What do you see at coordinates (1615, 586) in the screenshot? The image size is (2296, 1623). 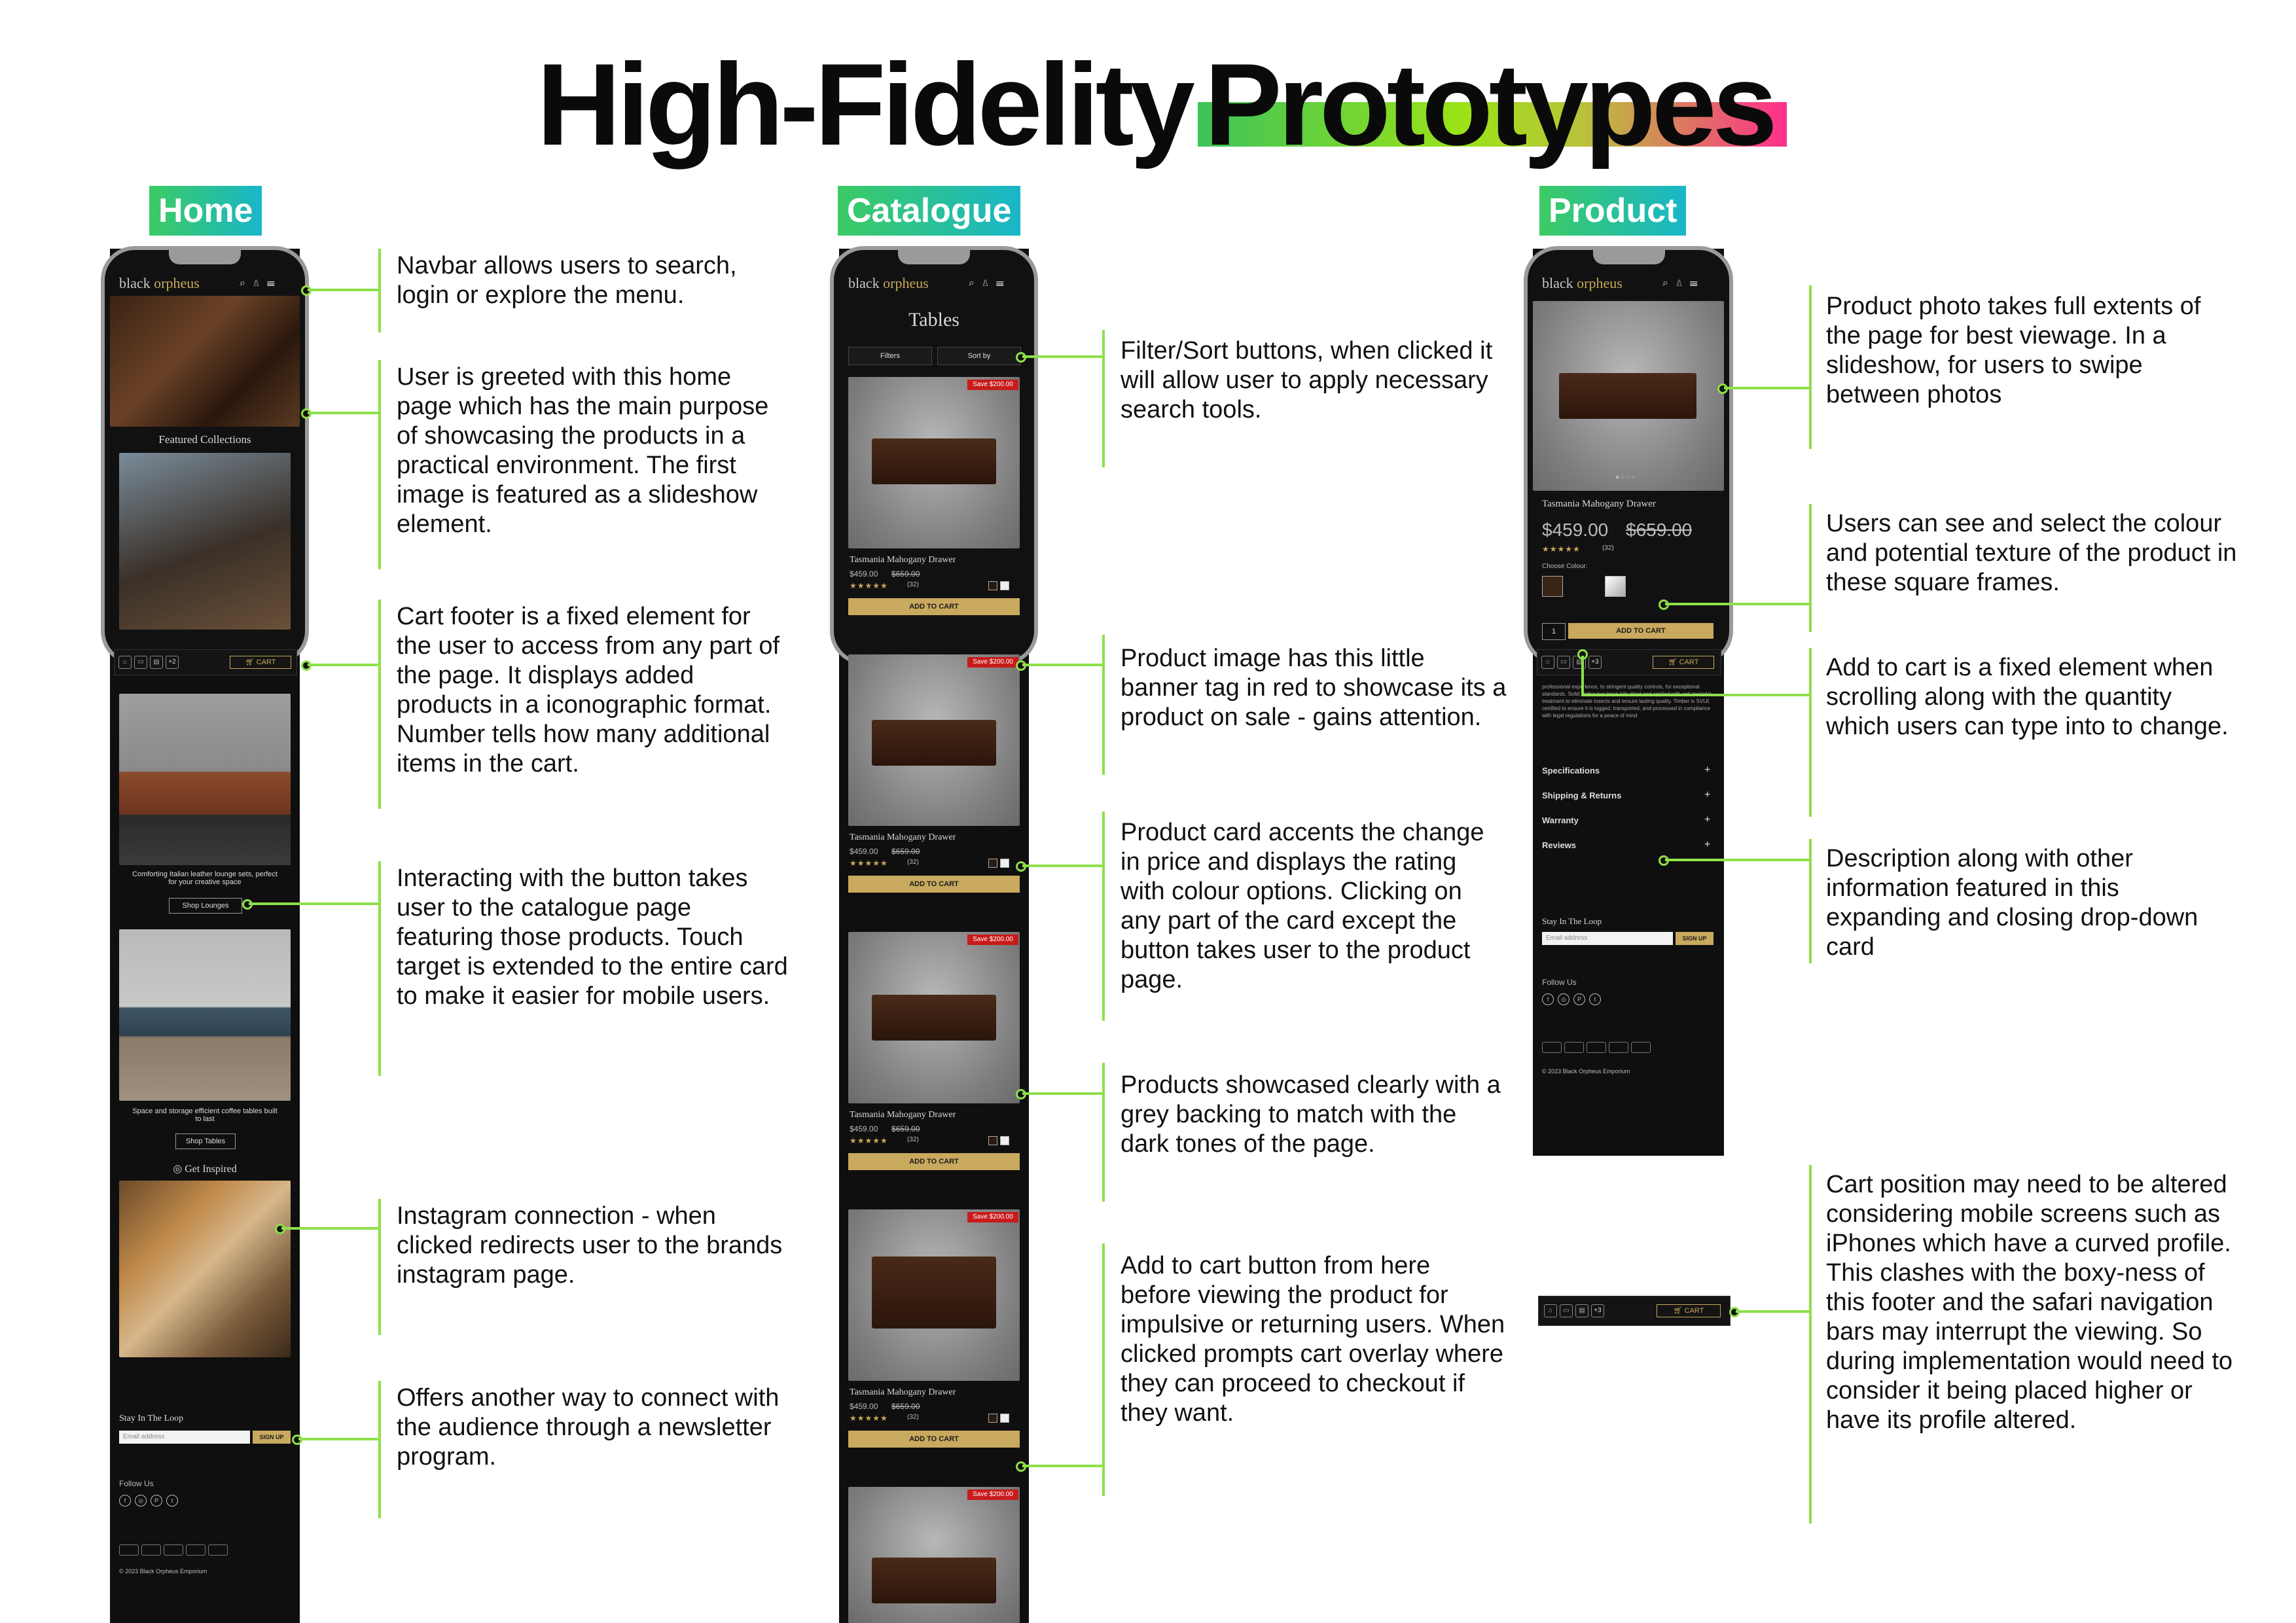 I see `colour-swatch-light` at bounding box center [1615, 586].